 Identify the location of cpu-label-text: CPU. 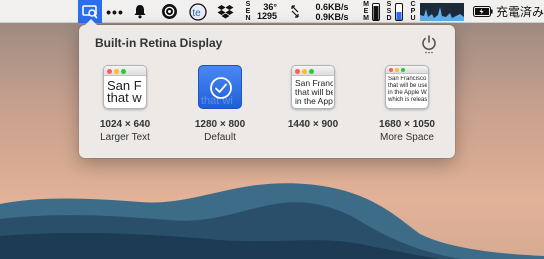
(413, 11).